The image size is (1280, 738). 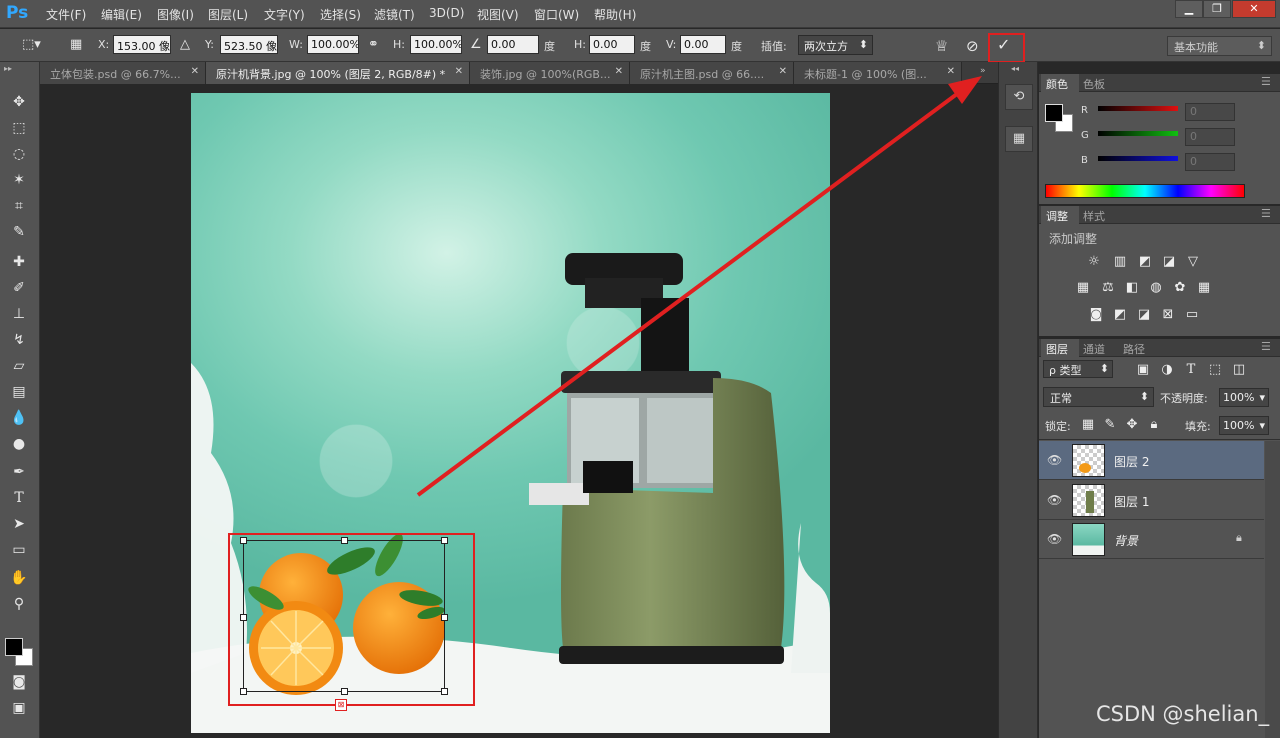 What do you see at coordinates (1159, 139) in the screenshot?
I see `color-panel: 颜色 色板 ☰ R 0 G 0 B 0` at bounding box center [1159, 139].